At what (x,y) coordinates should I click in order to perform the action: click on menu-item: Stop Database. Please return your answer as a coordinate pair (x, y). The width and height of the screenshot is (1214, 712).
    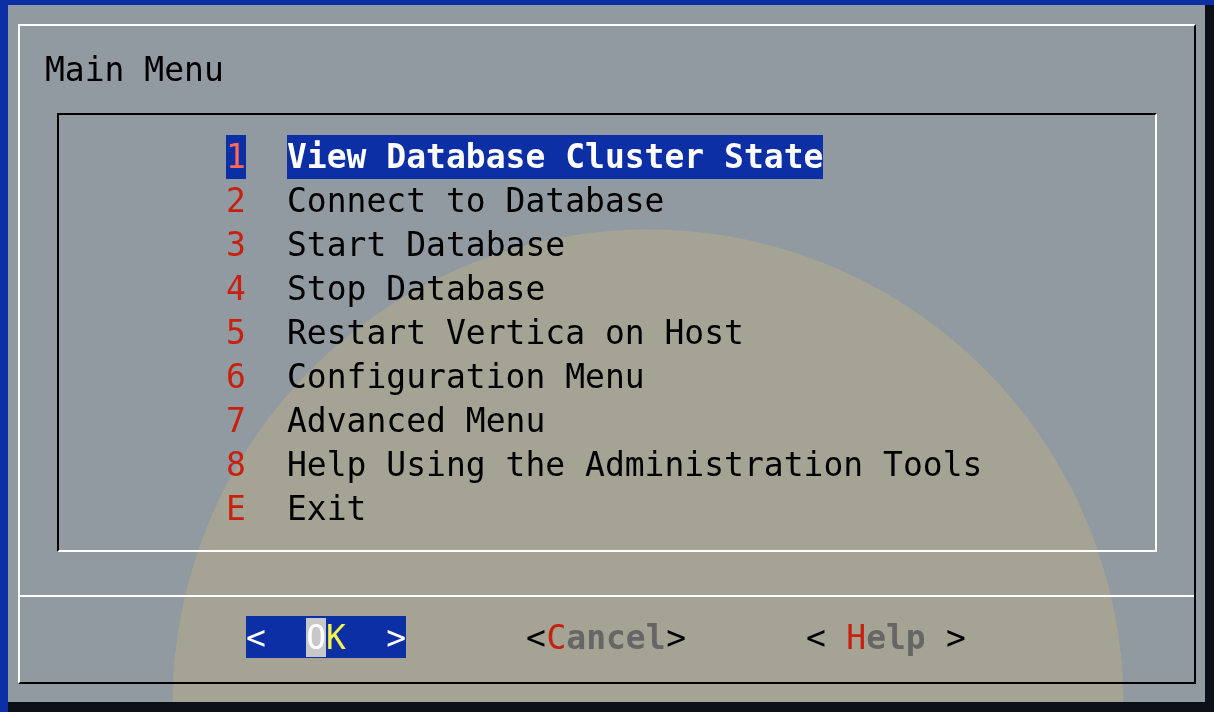
    Looking at the image, I should click on (416, 289).